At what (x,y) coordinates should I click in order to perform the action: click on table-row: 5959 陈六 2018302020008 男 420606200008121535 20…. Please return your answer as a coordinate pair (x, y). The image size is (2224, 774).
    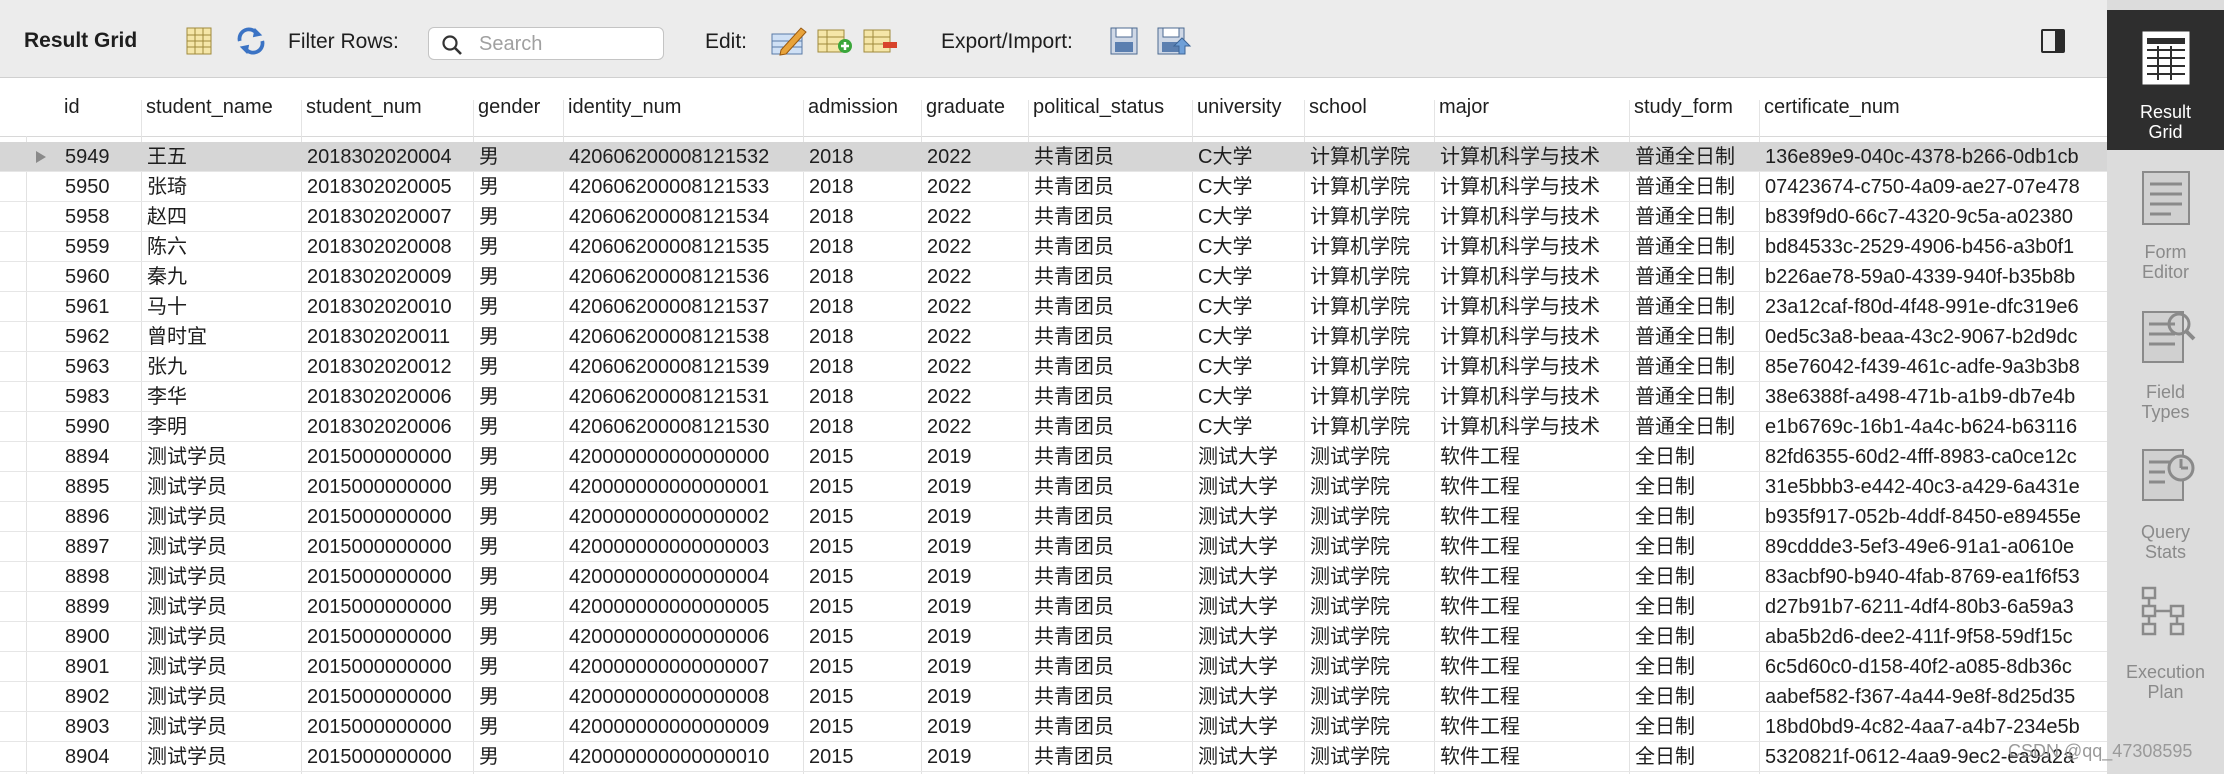
    Looking at the image, I should click on (1053, 247).